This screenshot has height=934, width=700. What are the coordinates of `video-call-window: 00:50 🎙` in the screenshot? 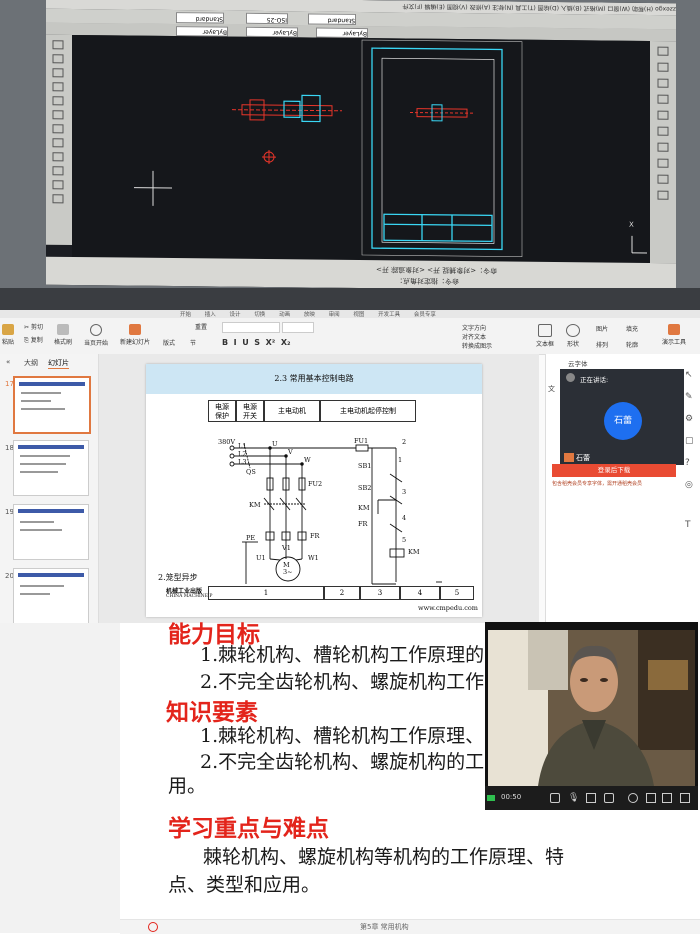 It's located at (591, 716).